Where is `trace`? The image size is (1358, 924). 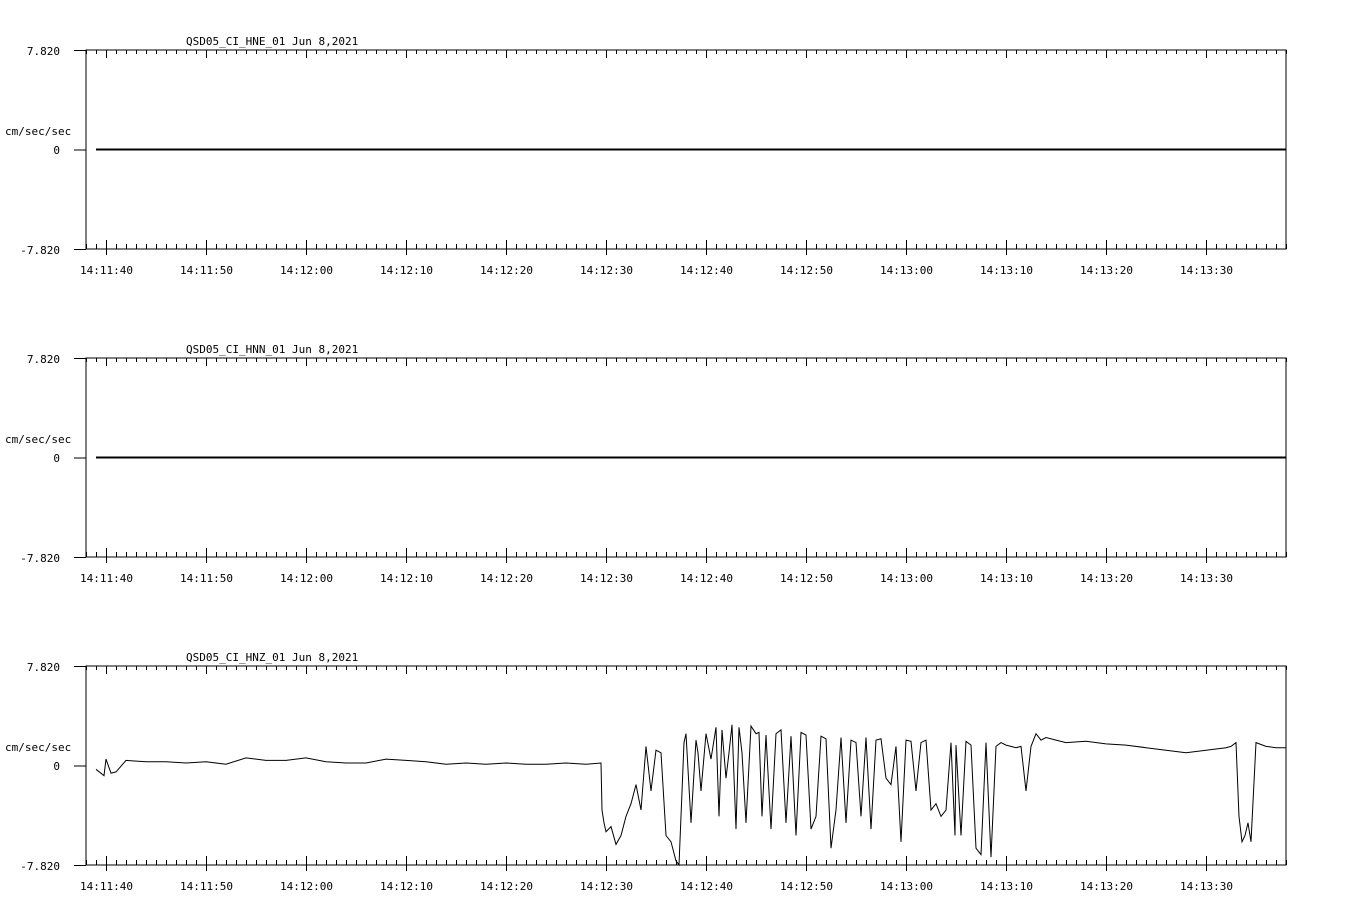
trace is located at coordinates (690, 795).